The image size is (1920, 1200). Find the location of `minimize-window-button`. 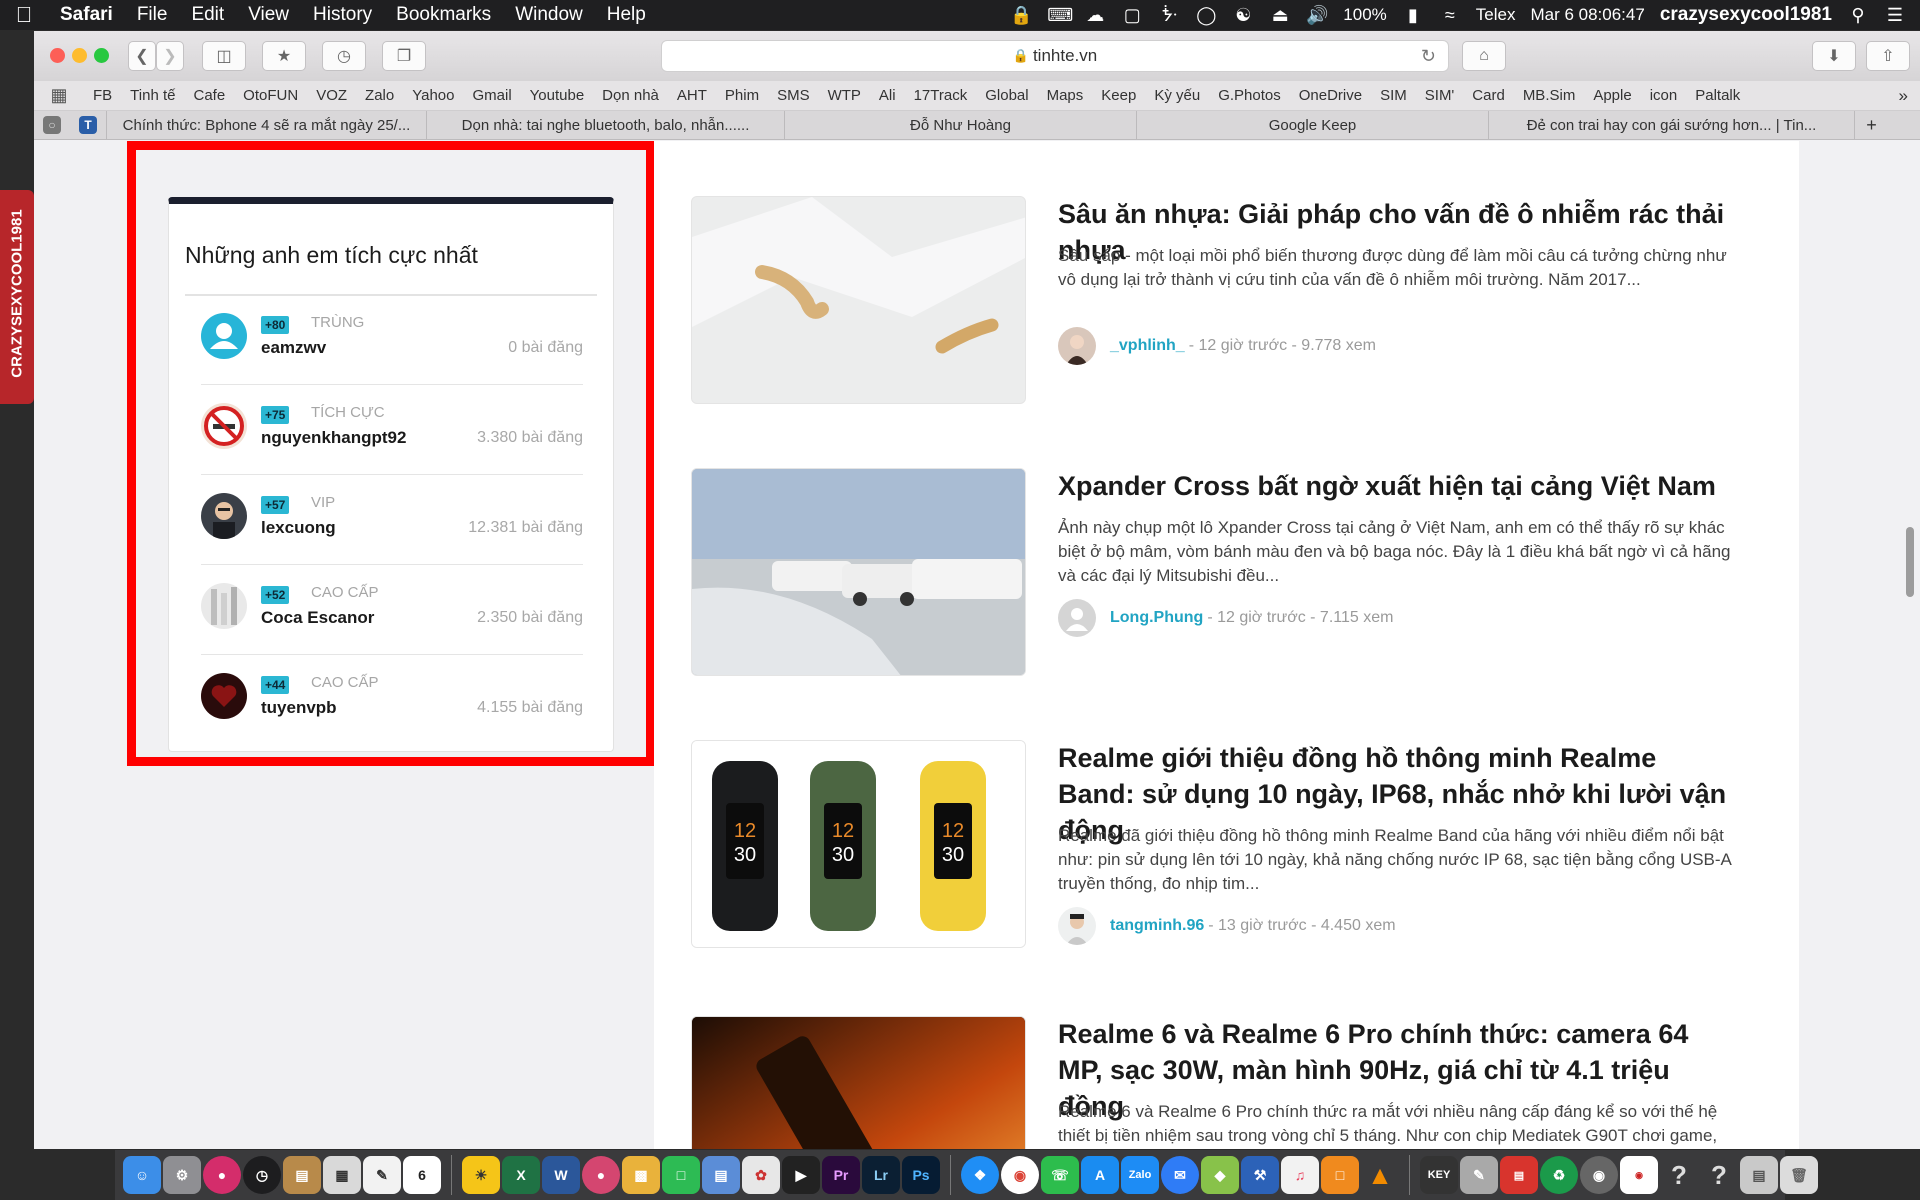

minimize-window-button is located at coordinates (79, 55).